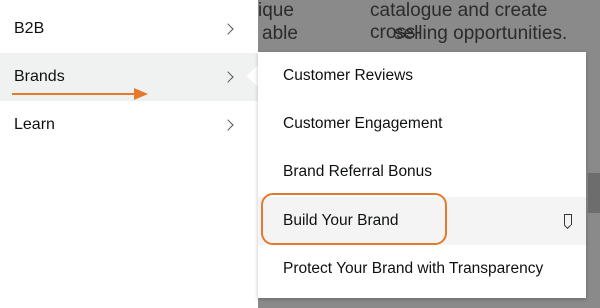  What do you see at coordinates (129, 125) in the screenshot?
I see `menu-item-learn: Learn` at bounding box center [129, 125].